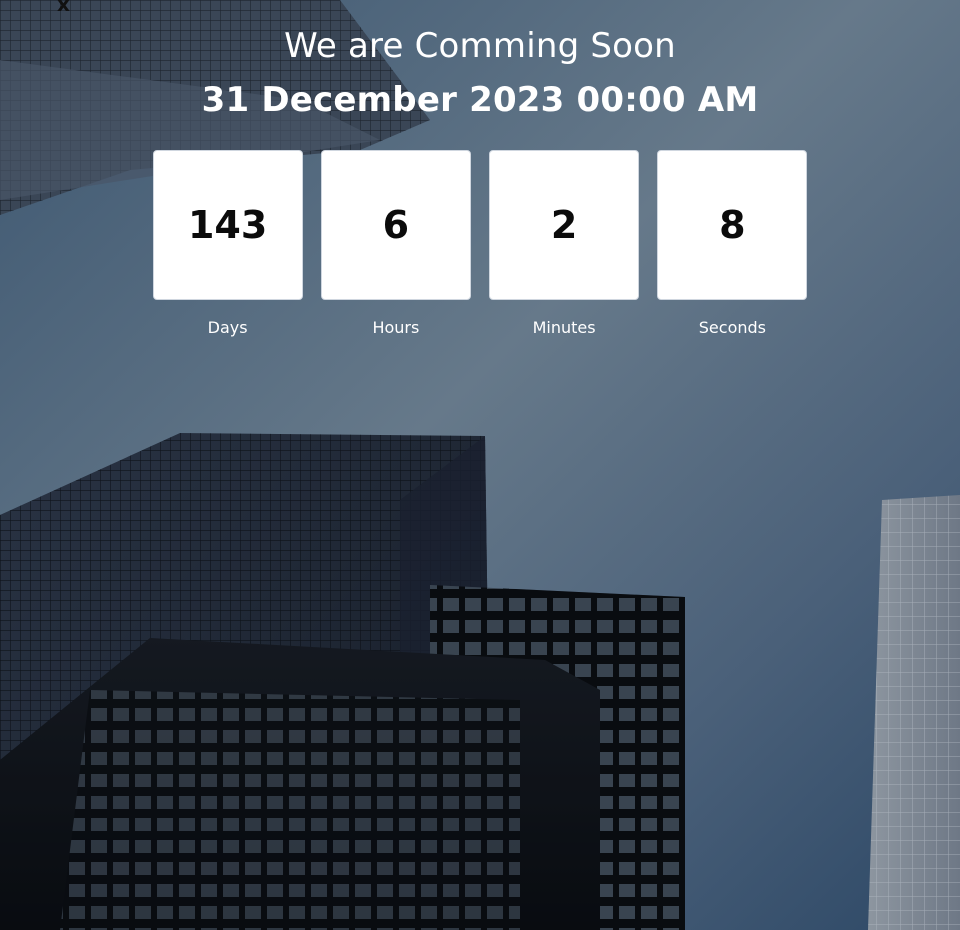  I want to click on countdown-minutes-value: 2, so click(564, 225).